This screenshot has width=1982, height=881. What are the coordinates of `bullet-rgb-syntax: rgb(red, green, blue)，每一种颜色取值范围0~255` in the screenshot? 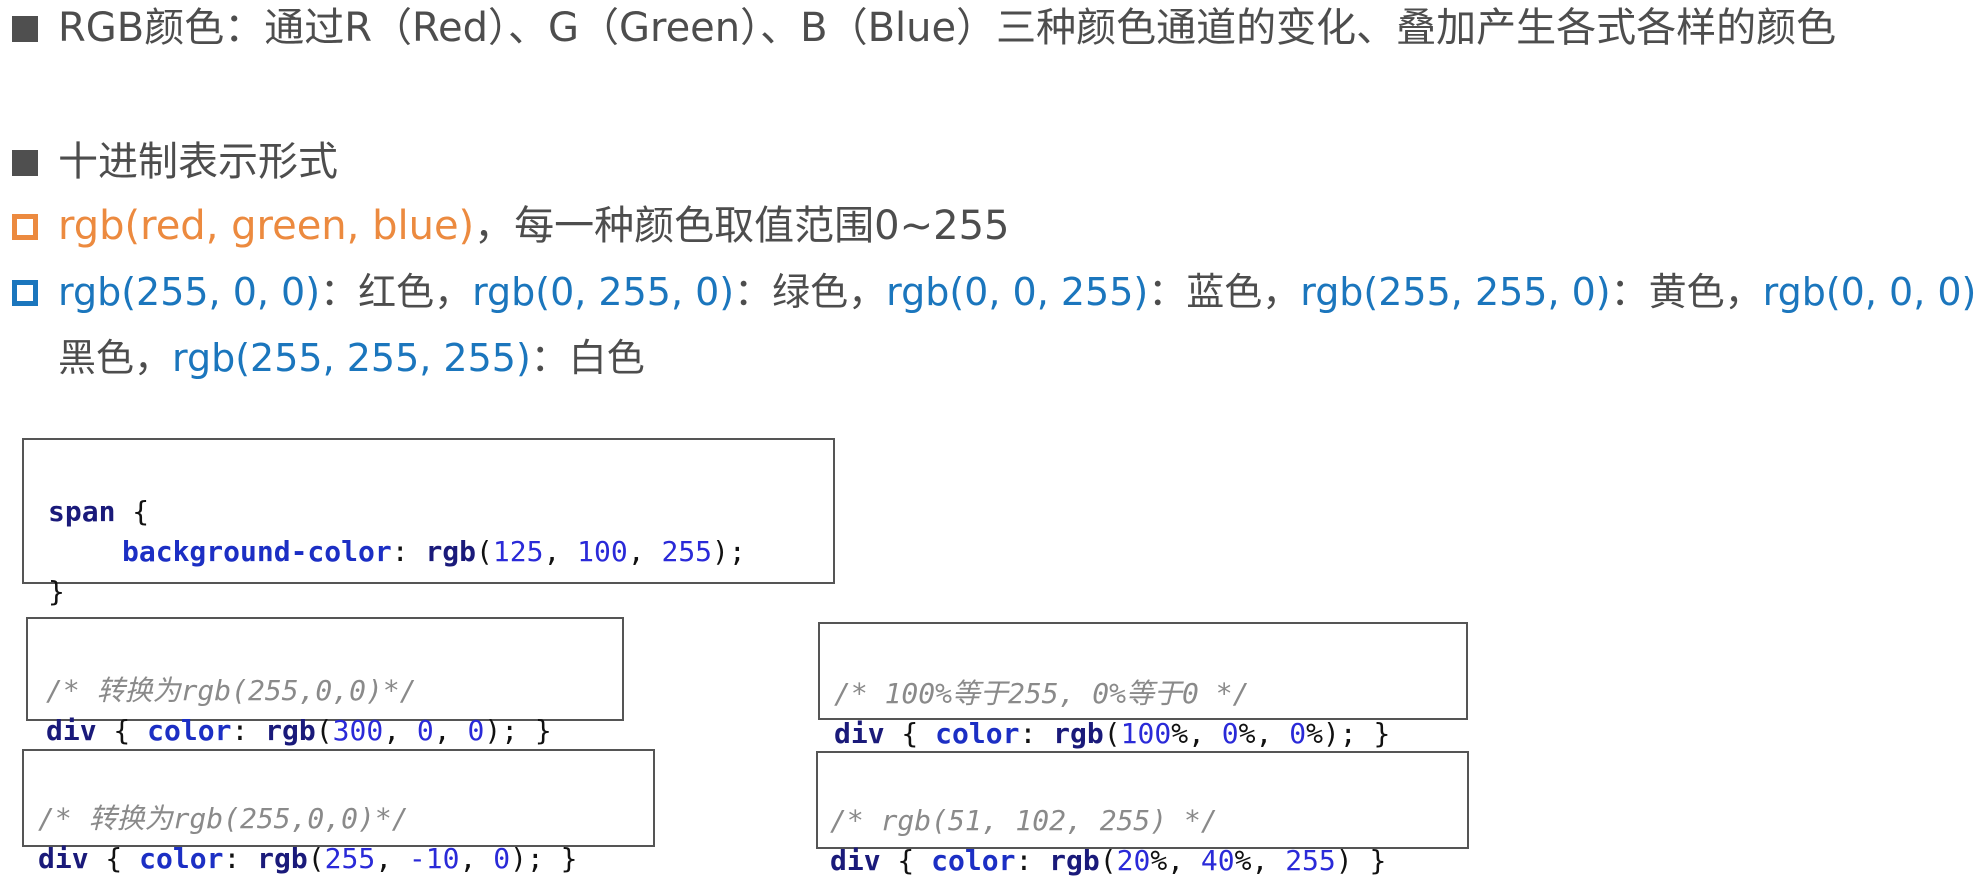 It's located at (550, 226).